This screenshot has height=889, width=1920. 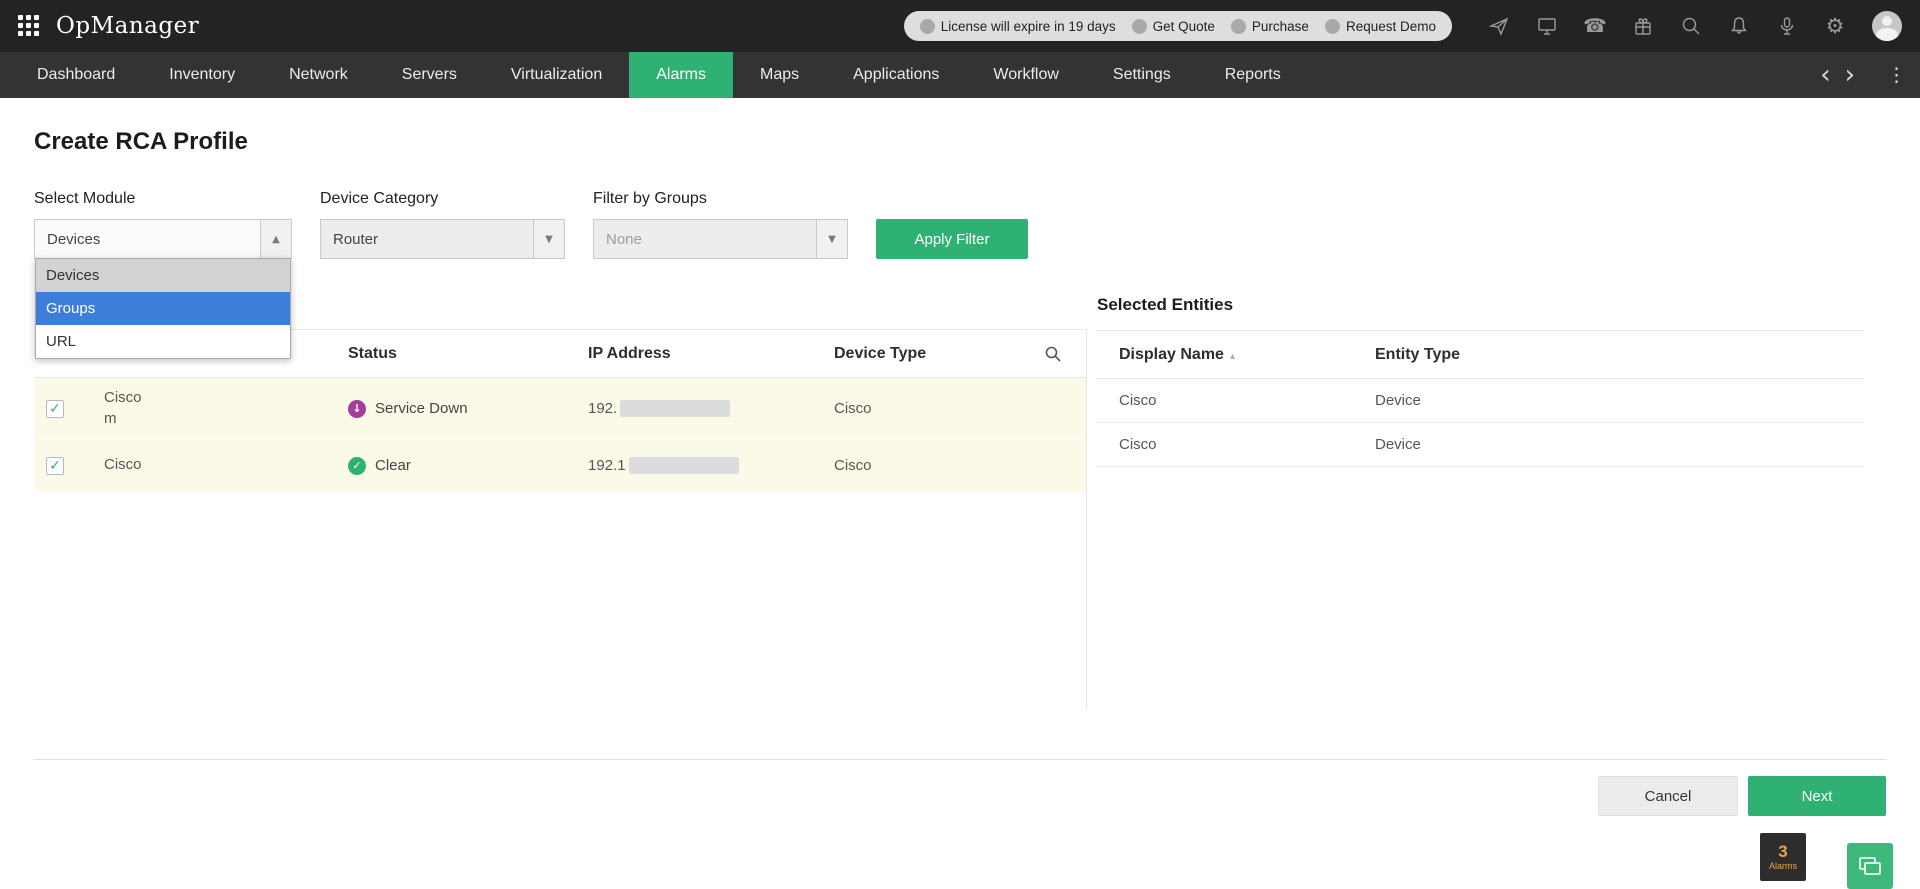 What do you see at coordinates (697, 354) in the screenshot?
I see `col-ip-address: IP Address` at bounding box center [697, 354].